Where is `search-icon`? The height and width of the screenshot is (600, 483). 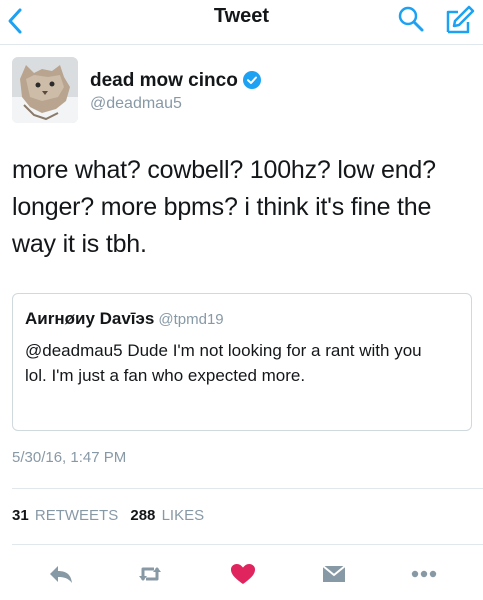 search-icon is located at coordinates (411, 19).